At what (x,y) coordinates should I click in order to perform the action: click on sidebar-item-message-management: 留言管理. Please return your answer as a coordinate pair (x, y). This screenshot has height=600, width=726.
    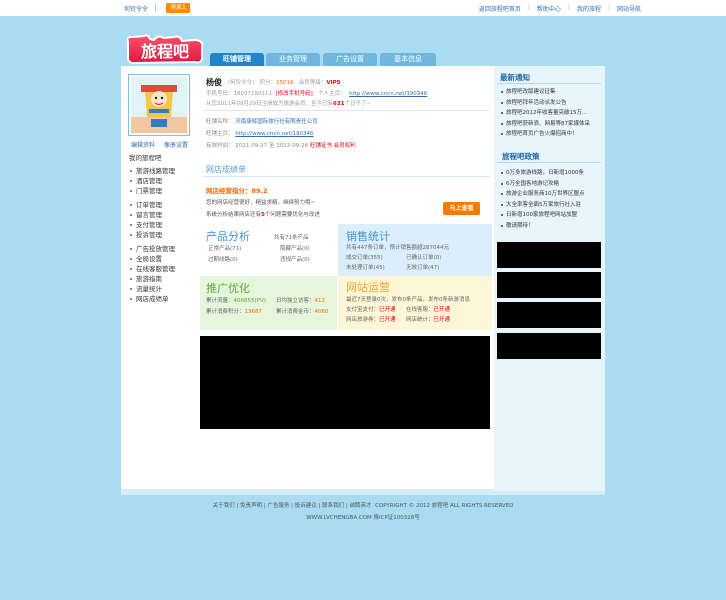
    Looking at the image, I should click on (152, 215).